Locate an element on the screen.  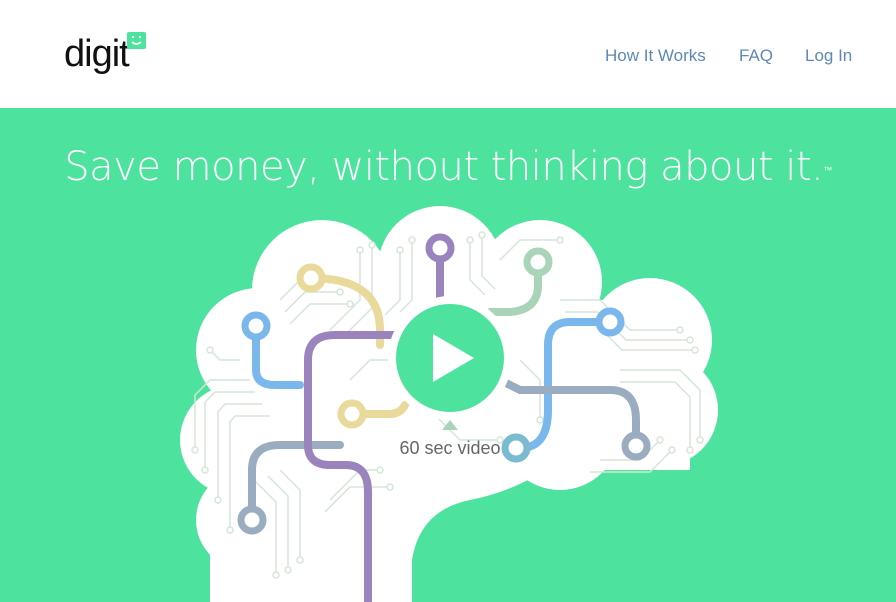
trademark-symbol: ™ is located at coordinates (827, 171).